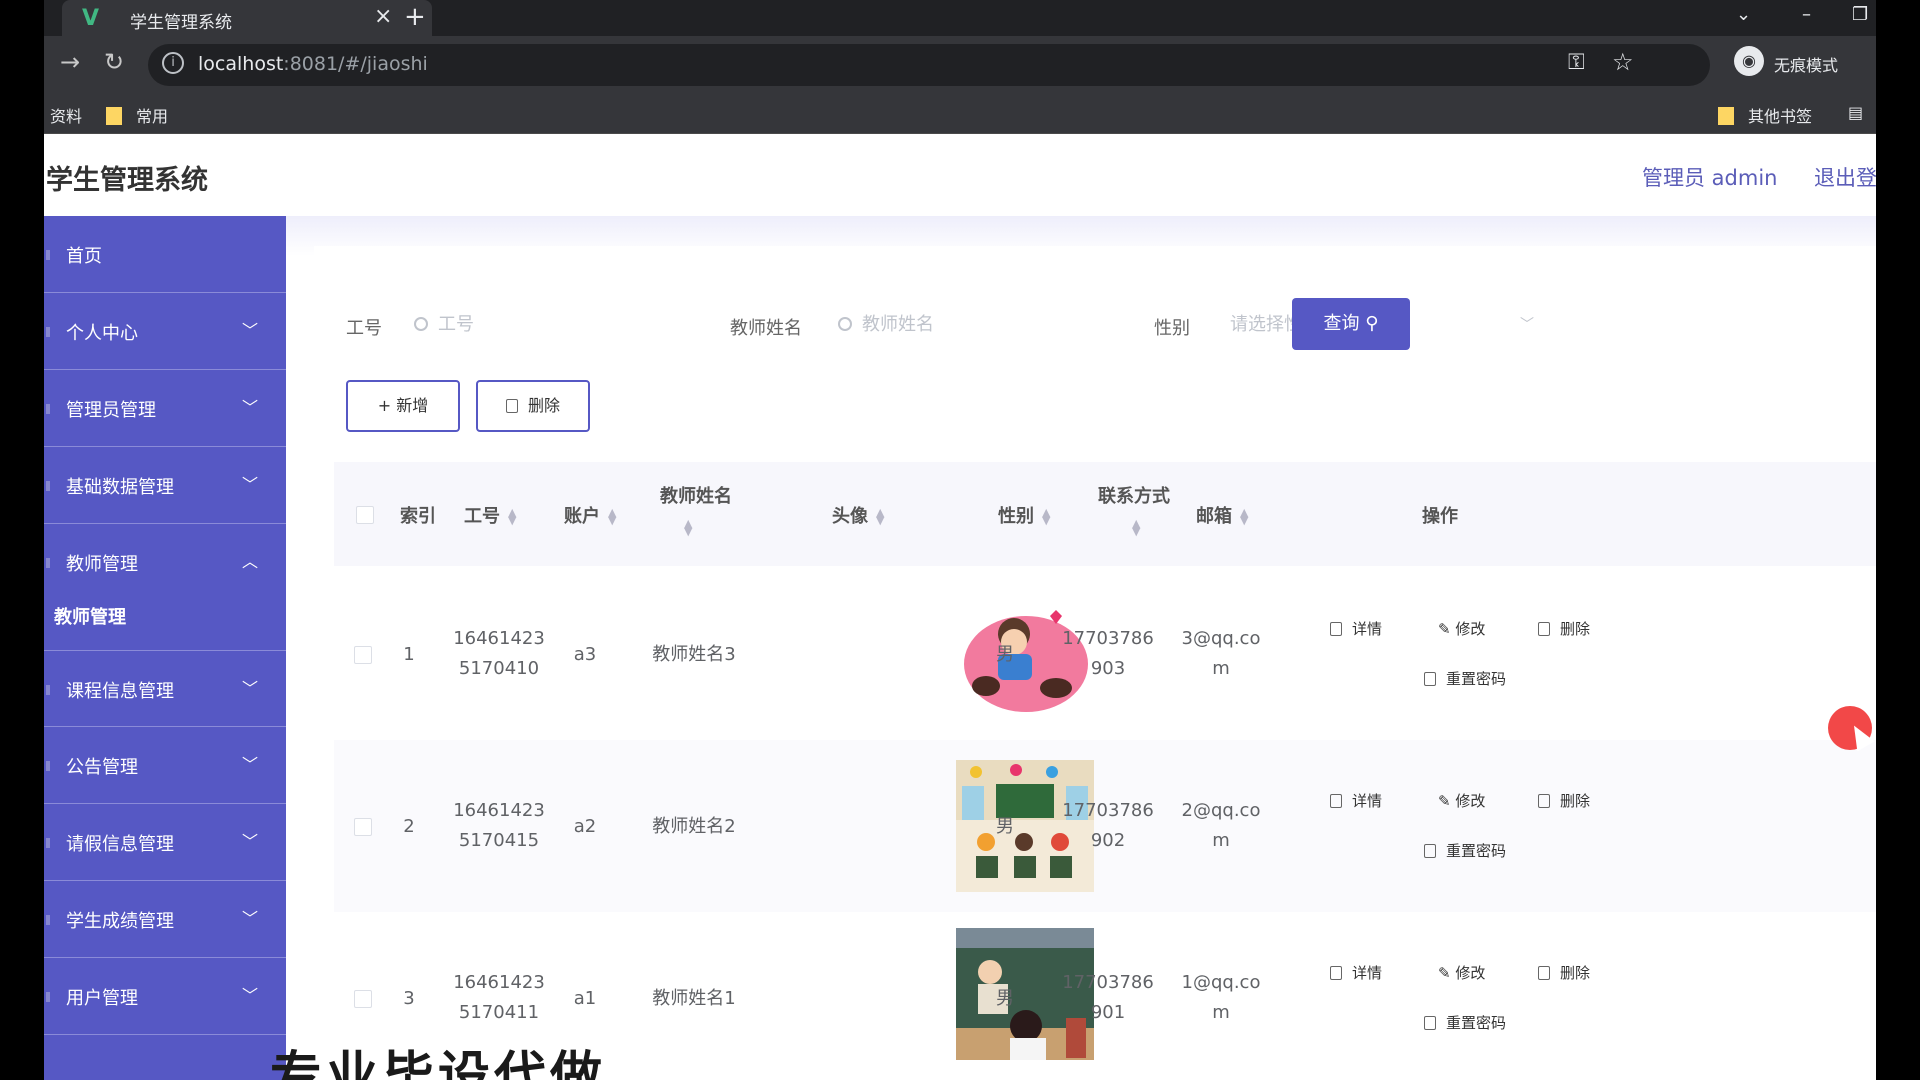 The height and width of the screenshot is (1080, 1920). What do you see at coordinates (1351, 324) in the screenshot?
I see `query-button: 查询 ⚲` at bounding box center [1351, 324].